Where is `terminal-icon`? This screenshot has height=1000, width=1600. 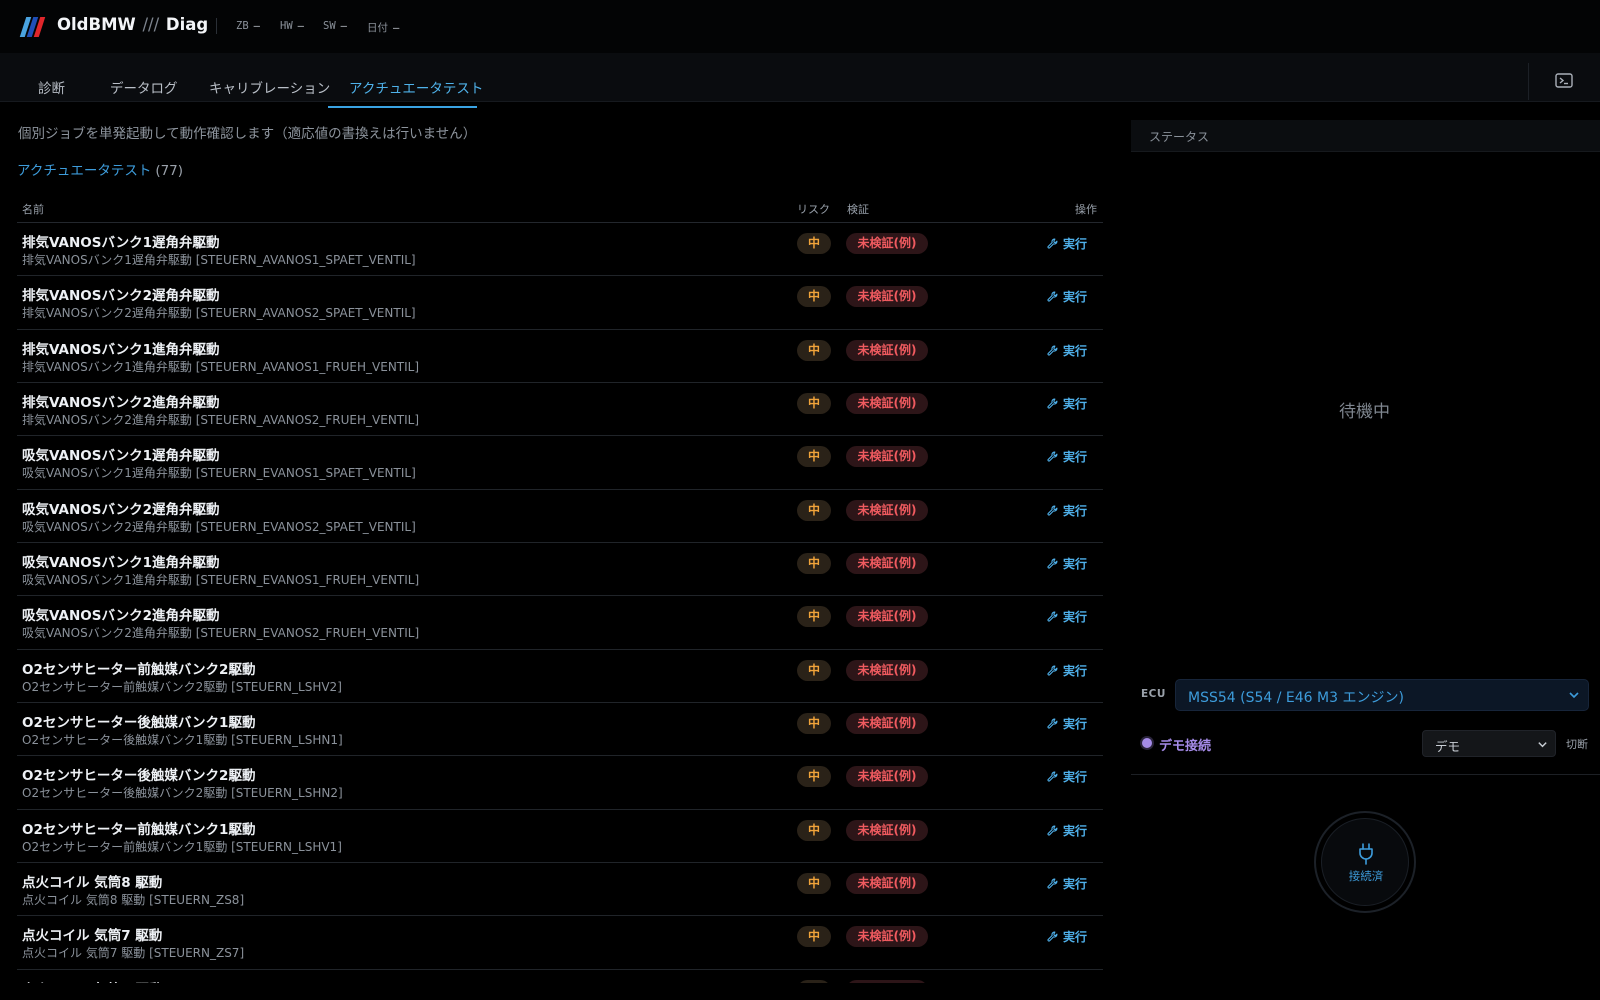 terminal-icon is located at coordinates (1564, 80).